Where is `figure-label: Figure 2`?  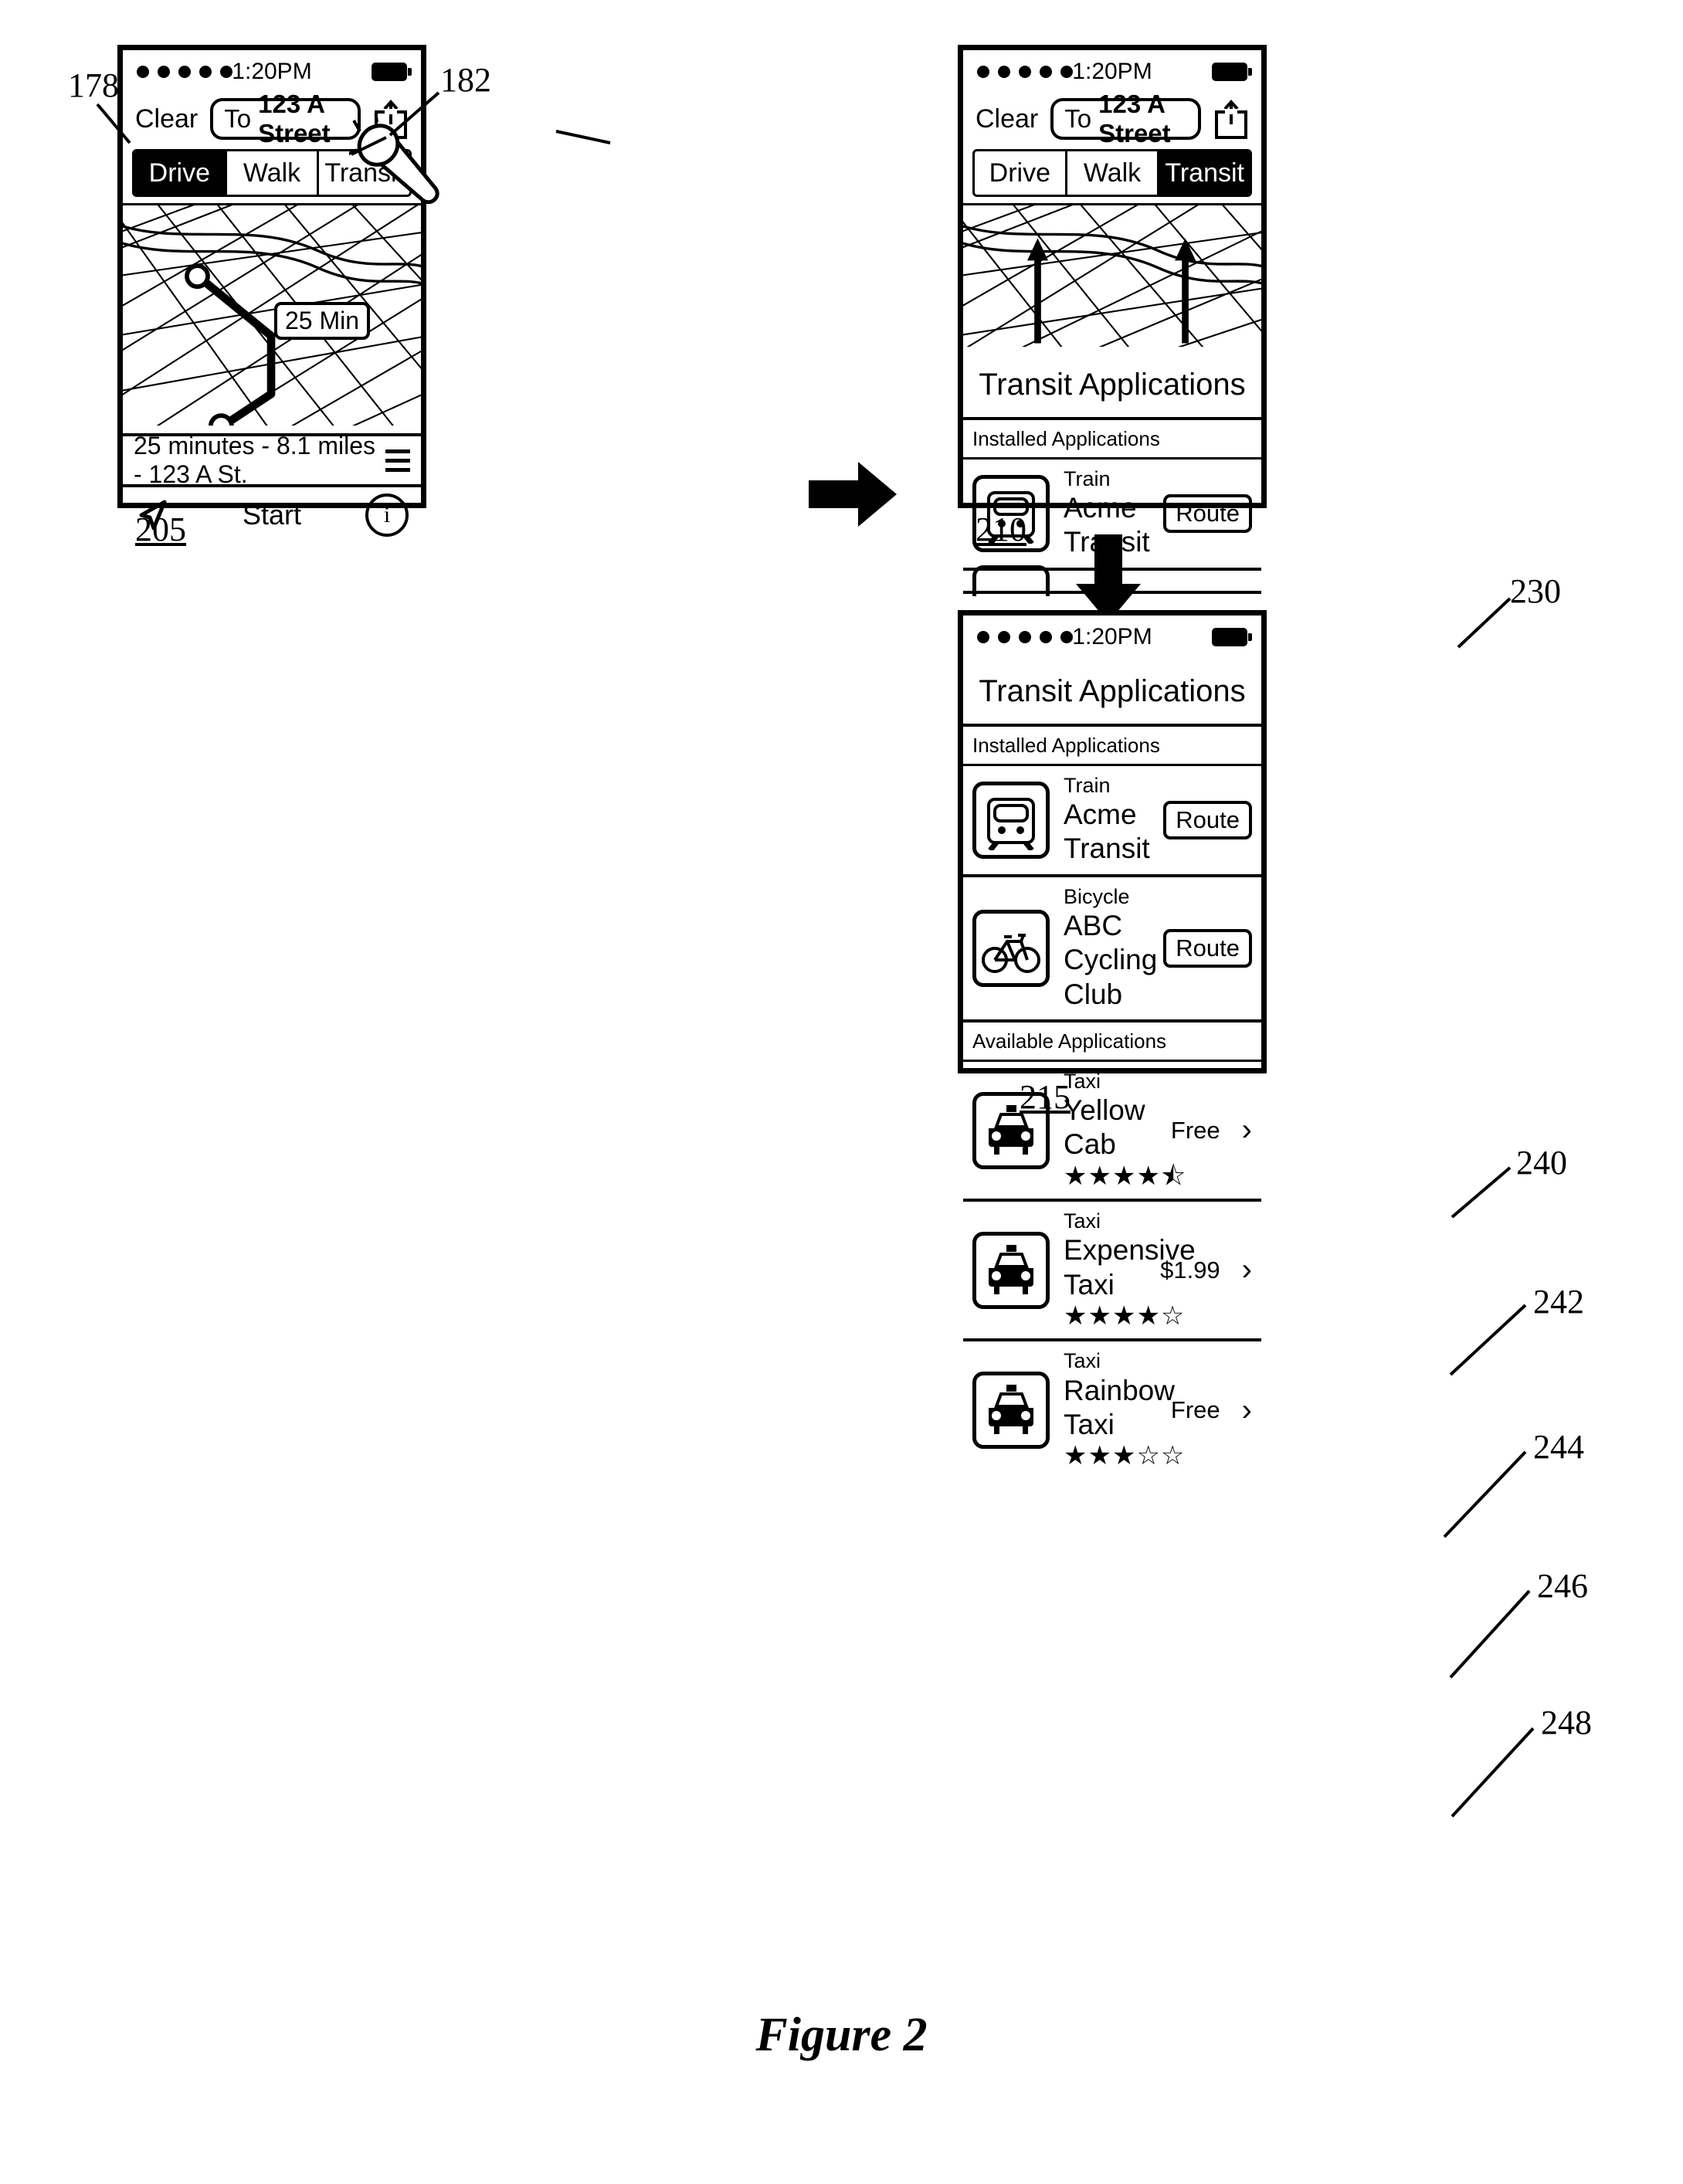
figure-label: Figure 2 is located at coordinates (841, 2035).